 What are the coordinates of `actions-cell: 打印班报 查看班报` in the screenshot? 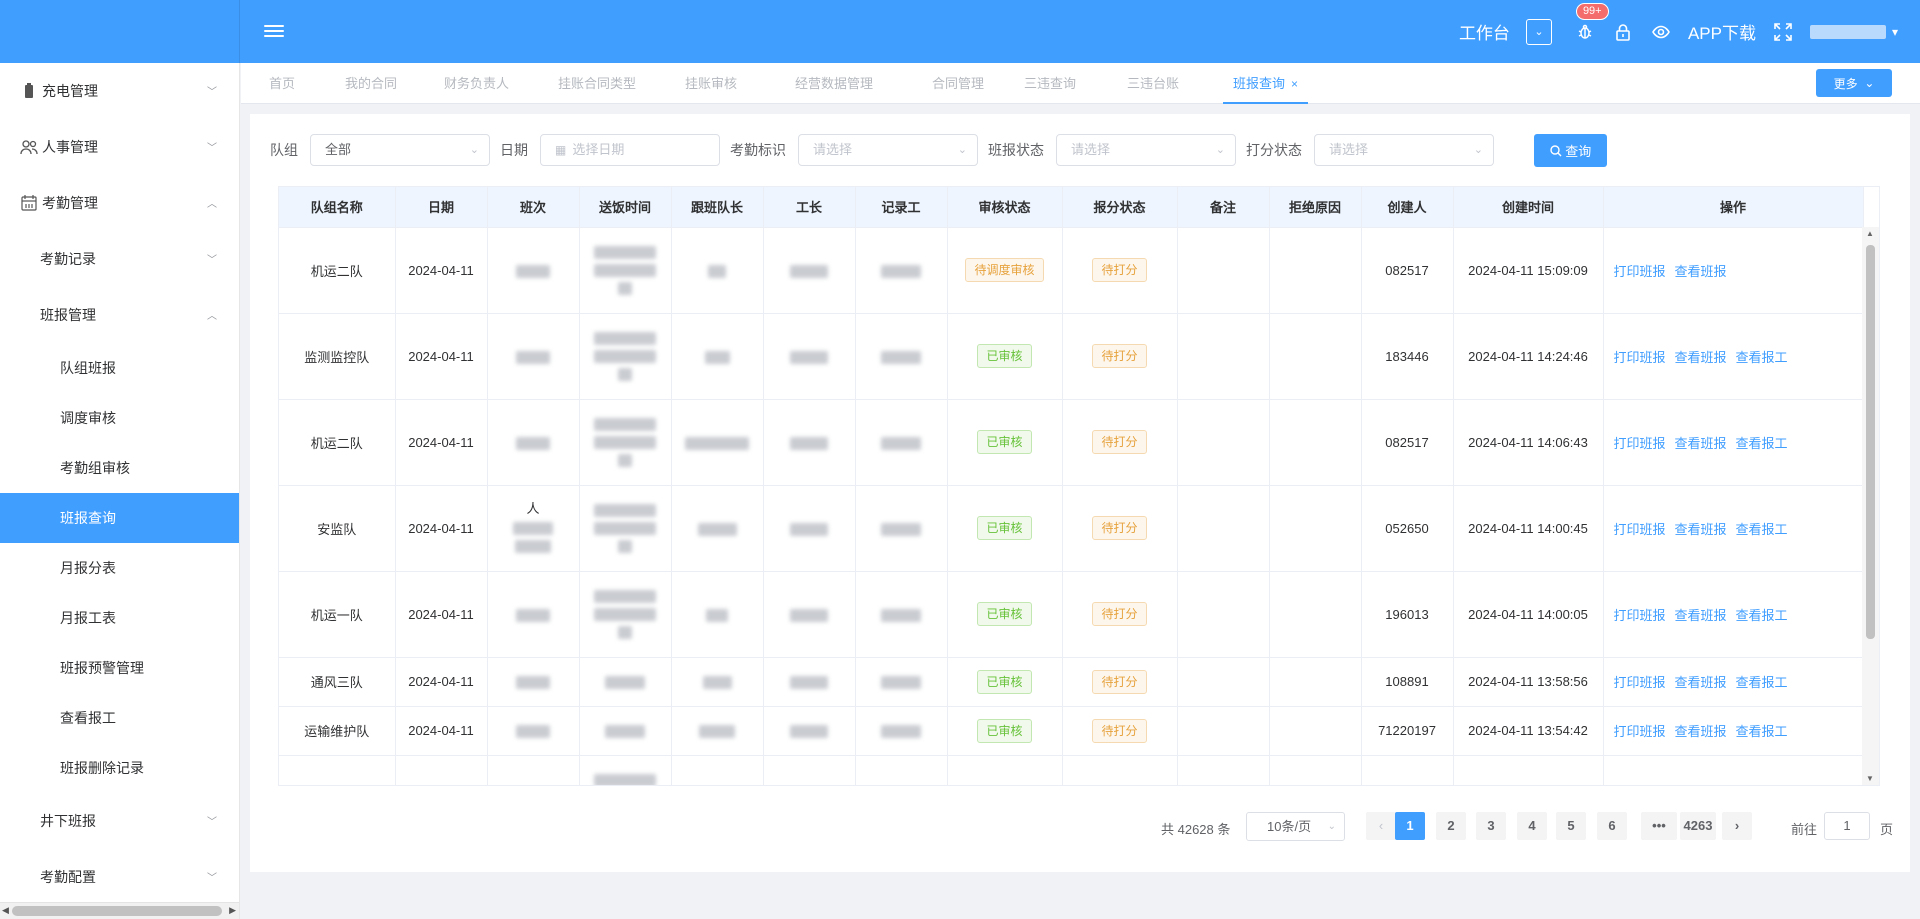 It's located at (1733, 270).